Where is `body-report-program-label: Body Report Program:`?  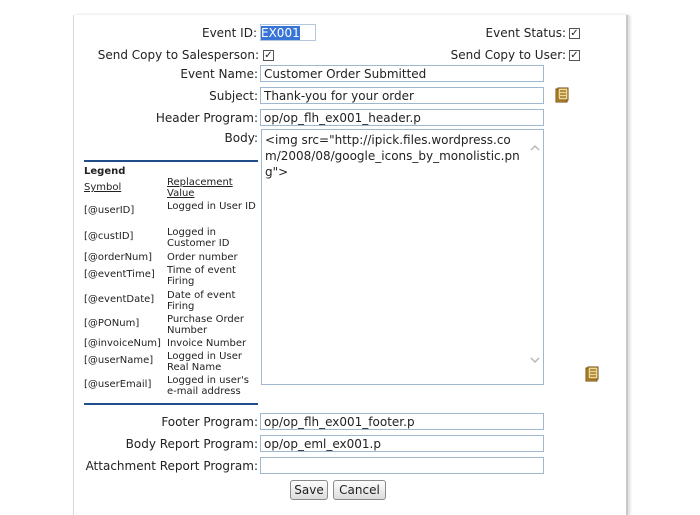
body-report-program-label: Body Report Program: is located at coordinates (191, 444).